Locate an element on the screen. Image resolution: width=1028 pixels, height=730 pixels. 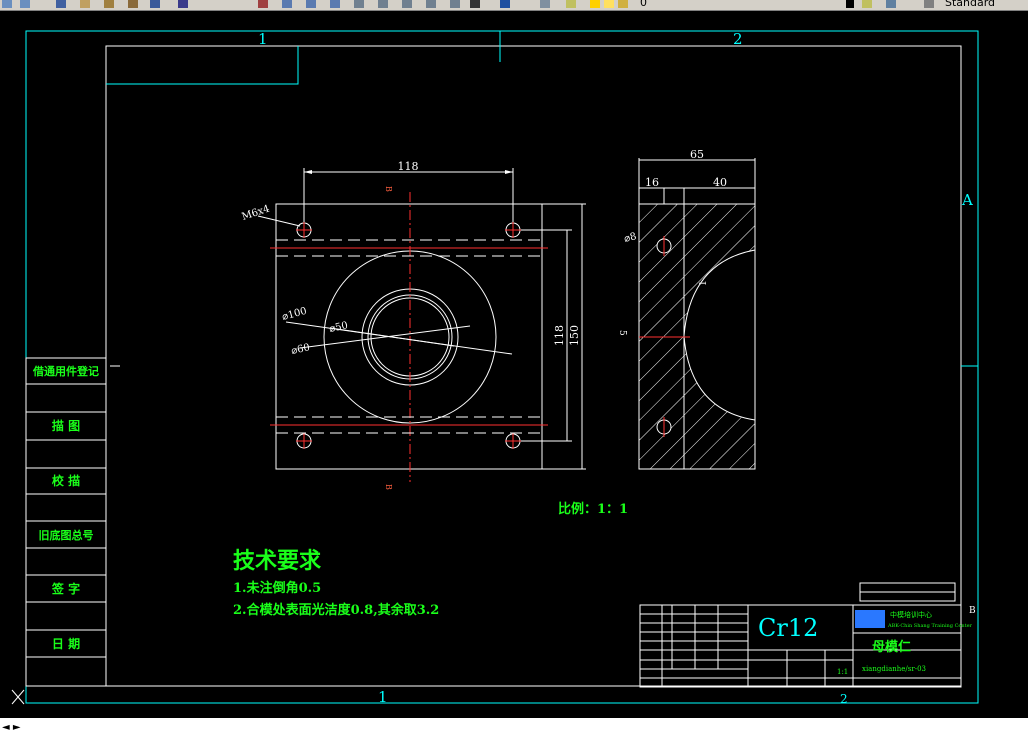
arrow-down-icon is located at coordinates (183, 4).